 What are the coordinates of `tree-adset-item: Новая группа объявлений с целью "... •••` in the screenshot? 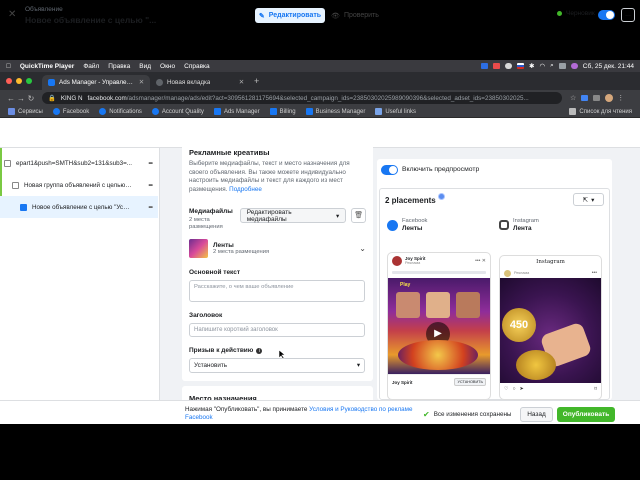 It's located at (79, 185).